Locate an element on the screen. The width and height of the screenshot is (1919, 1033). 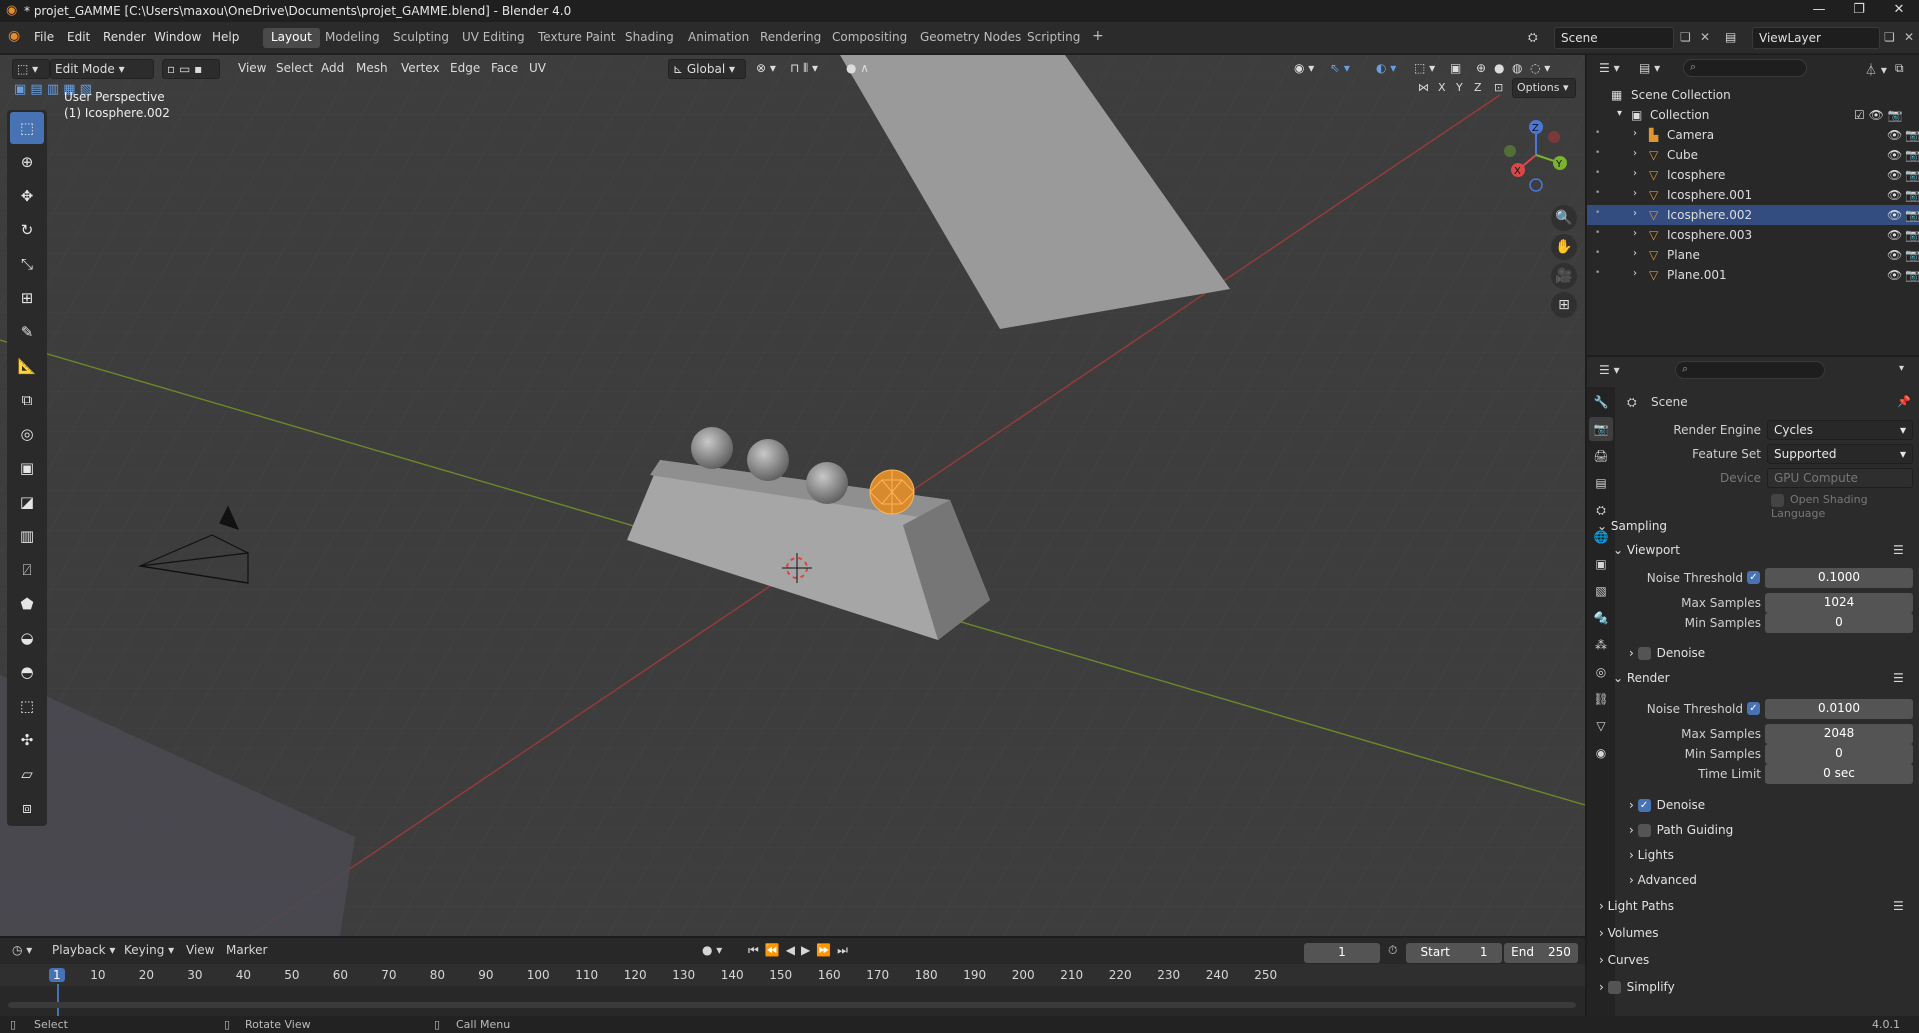
poly-build-tool-icon: ⬟ is located at coordinates (27, 604).